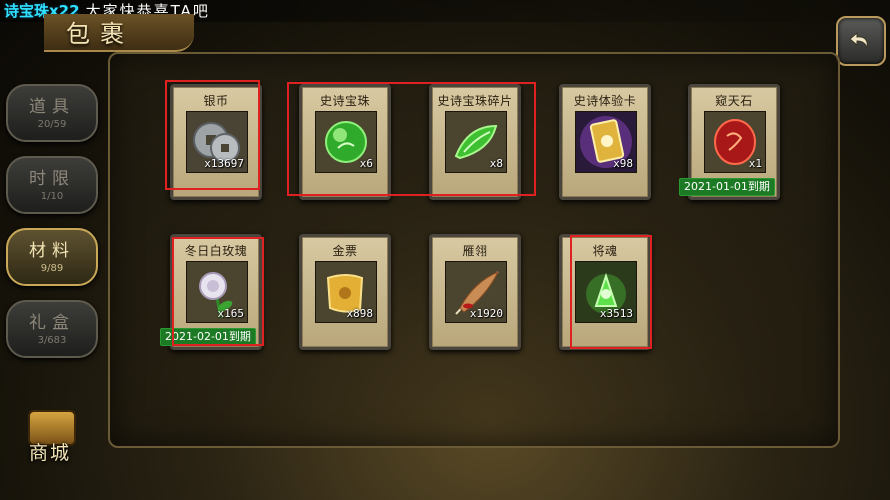 The height and width of the screenshot is (500, 890). I want to click on item-card: 雁翎 x1920, so click(475, 292).